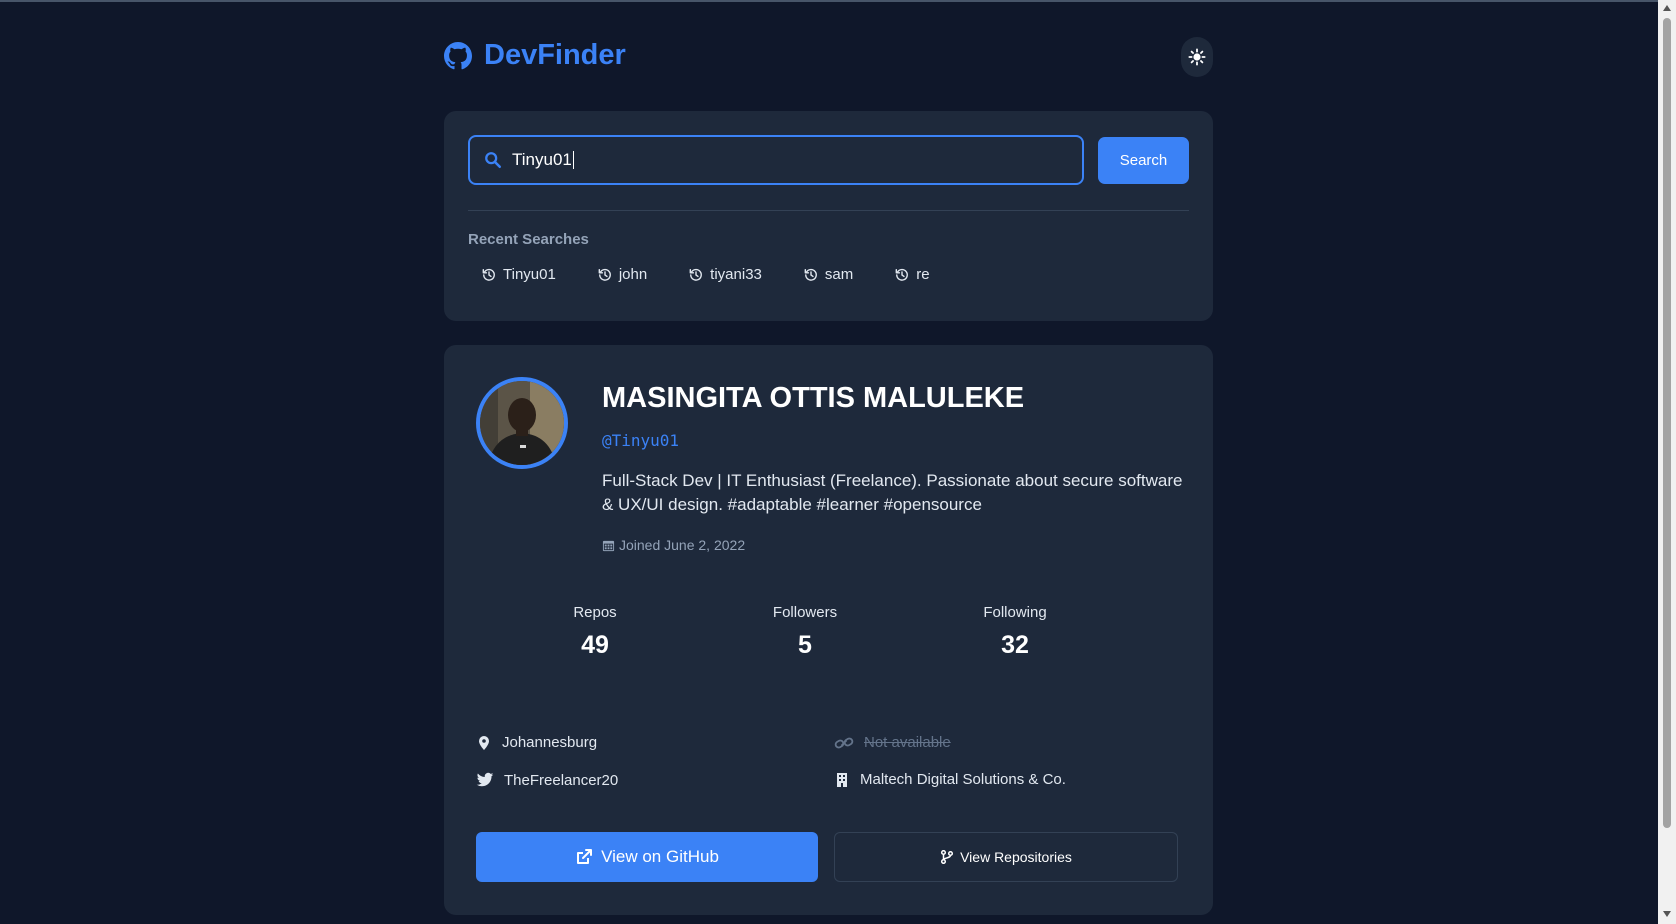  I want to click on company-text: Maltech Digital Solutions & Co., so click(963, 779).